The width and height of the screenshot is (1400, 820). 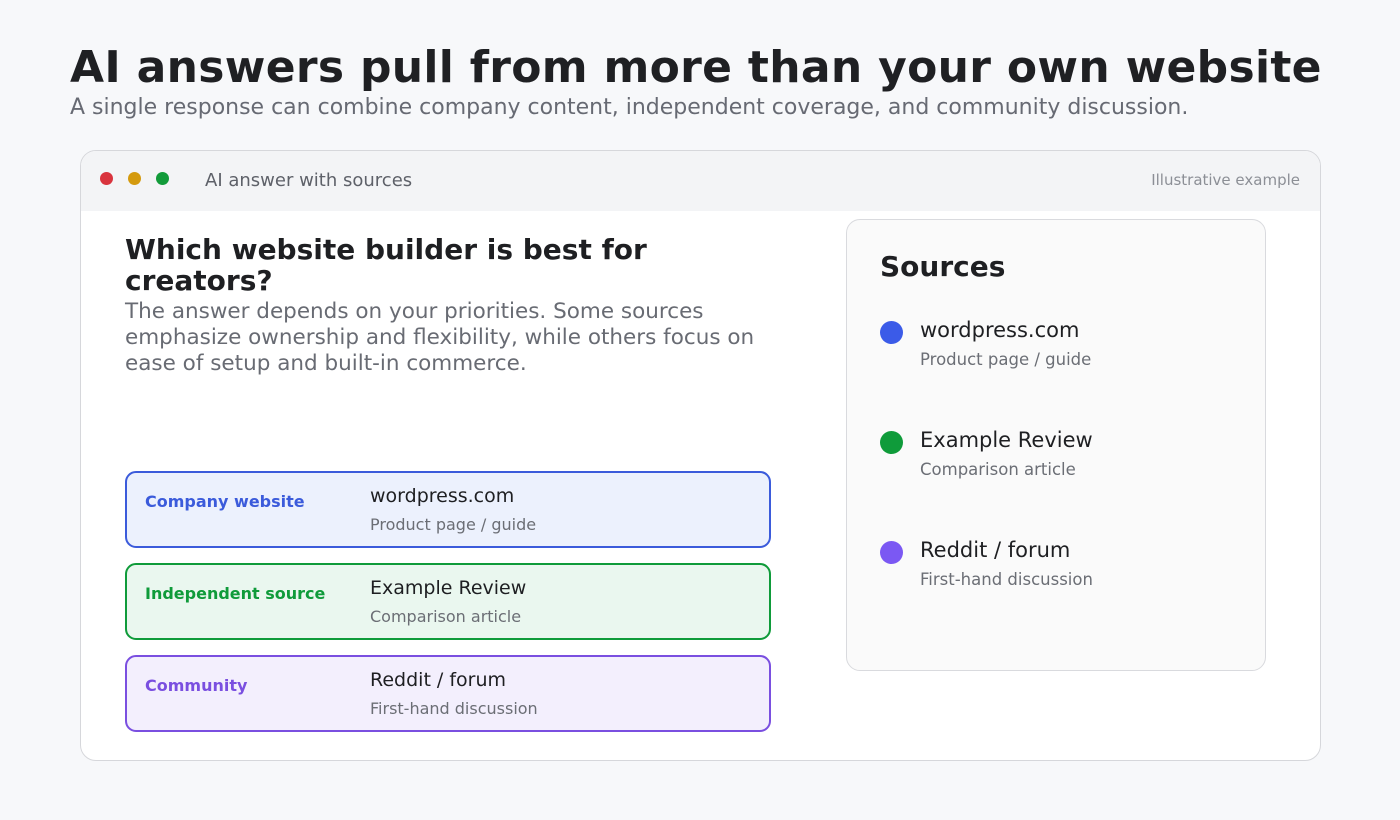 I want to click on source-card-category: Community, so click(x=196, y=685).